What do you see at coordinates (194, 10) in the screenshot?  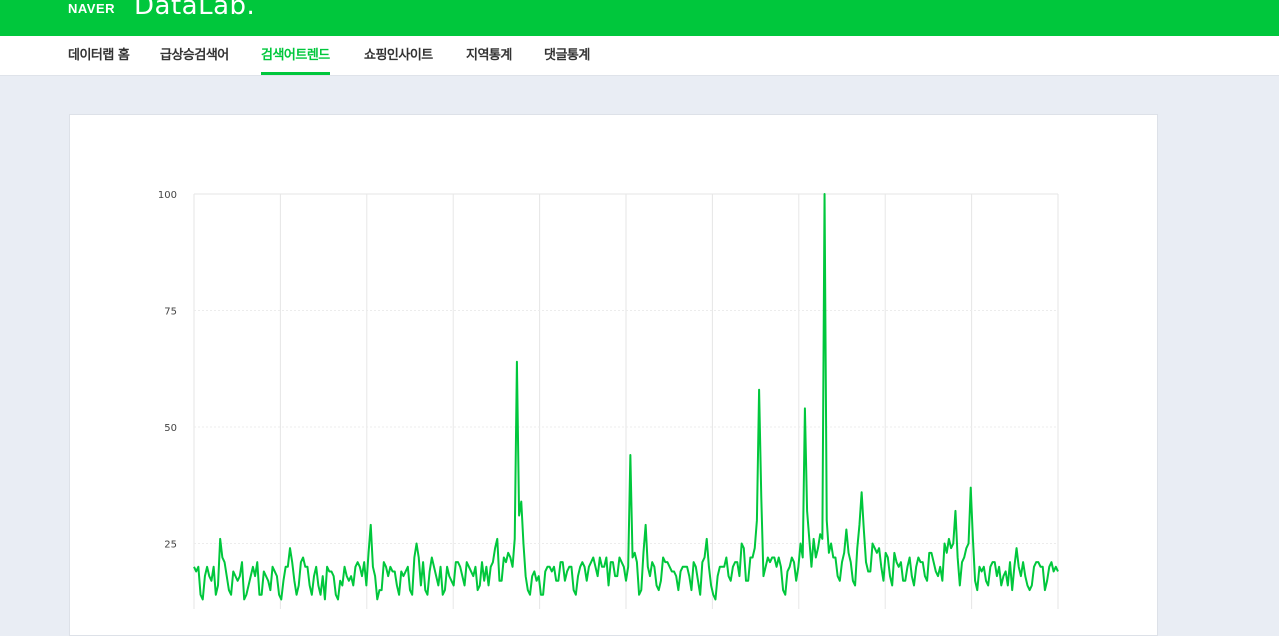 I see `datalab-logo: DataLab.` at bounding box center [194, 10].